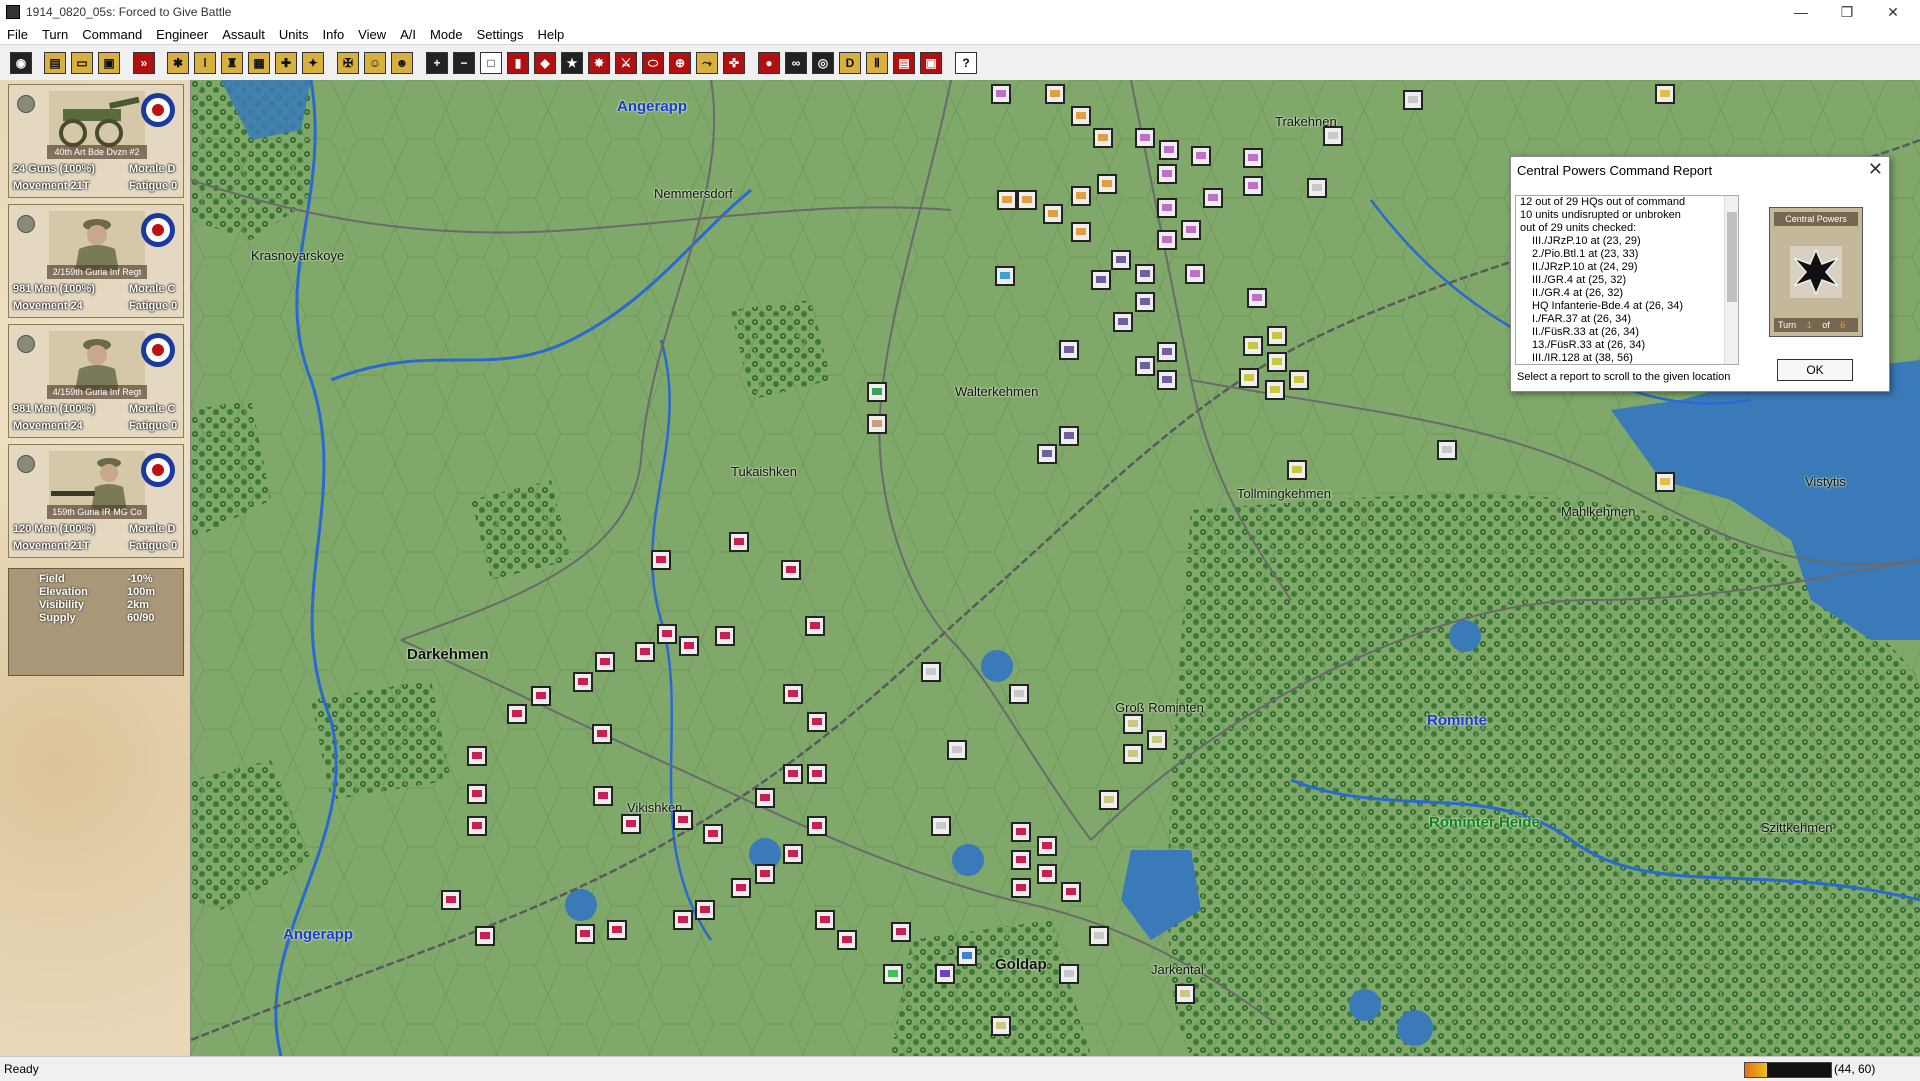 The image size is (1920, 1081). Describe the element at coordinates (232, 63) in the screenshot. I see `leader-icon: ♜` at that location.